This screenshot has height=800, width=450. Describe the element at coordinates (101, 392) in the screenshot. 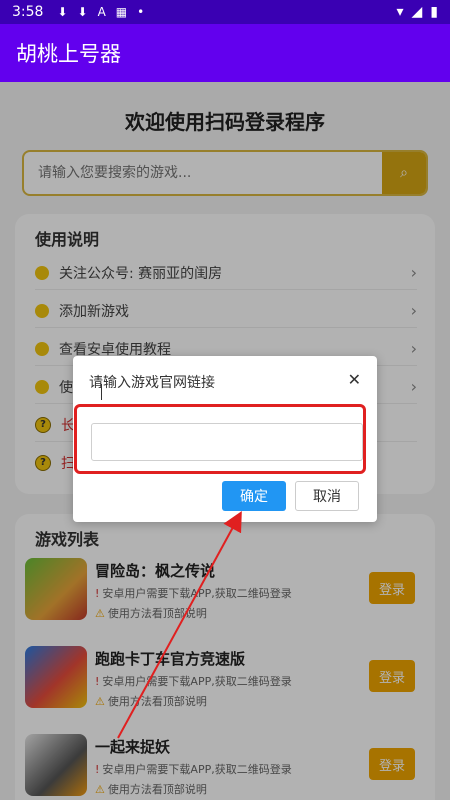

I see `text-caret` at that location.